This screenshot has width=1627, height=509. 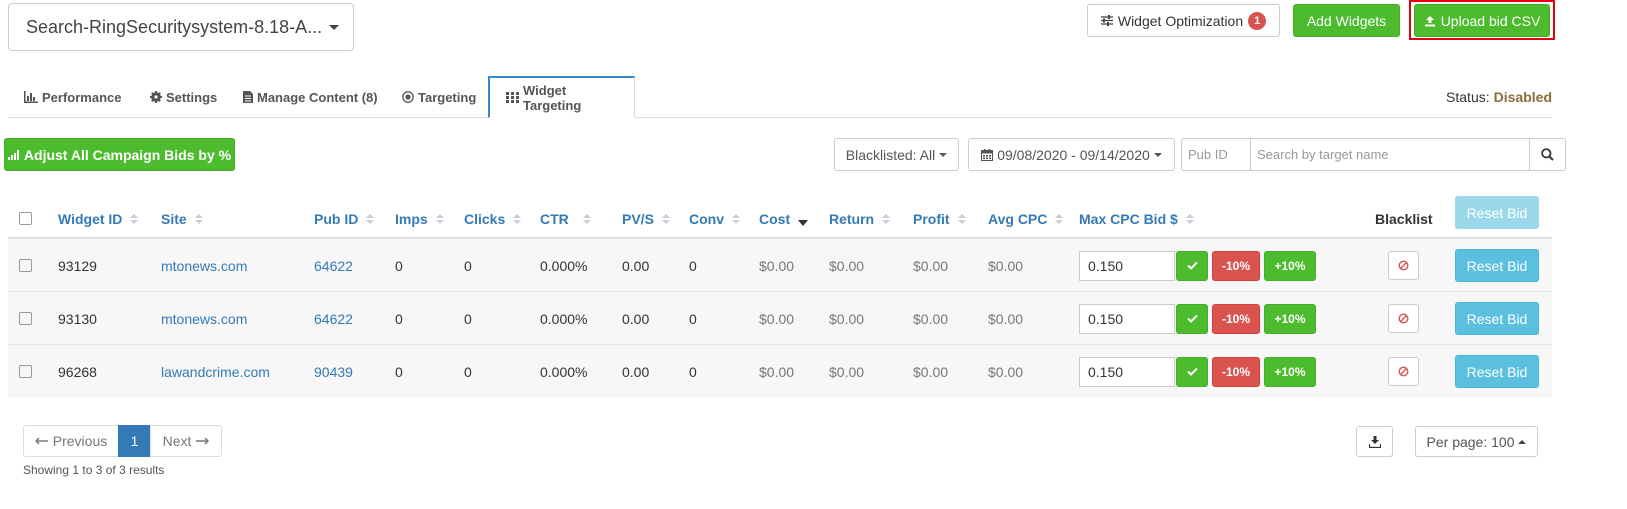 What do you see at coordinates (1522, 441) in the screenshot?
I see `chevron-up-icon` at bounding box center [1522, 441].